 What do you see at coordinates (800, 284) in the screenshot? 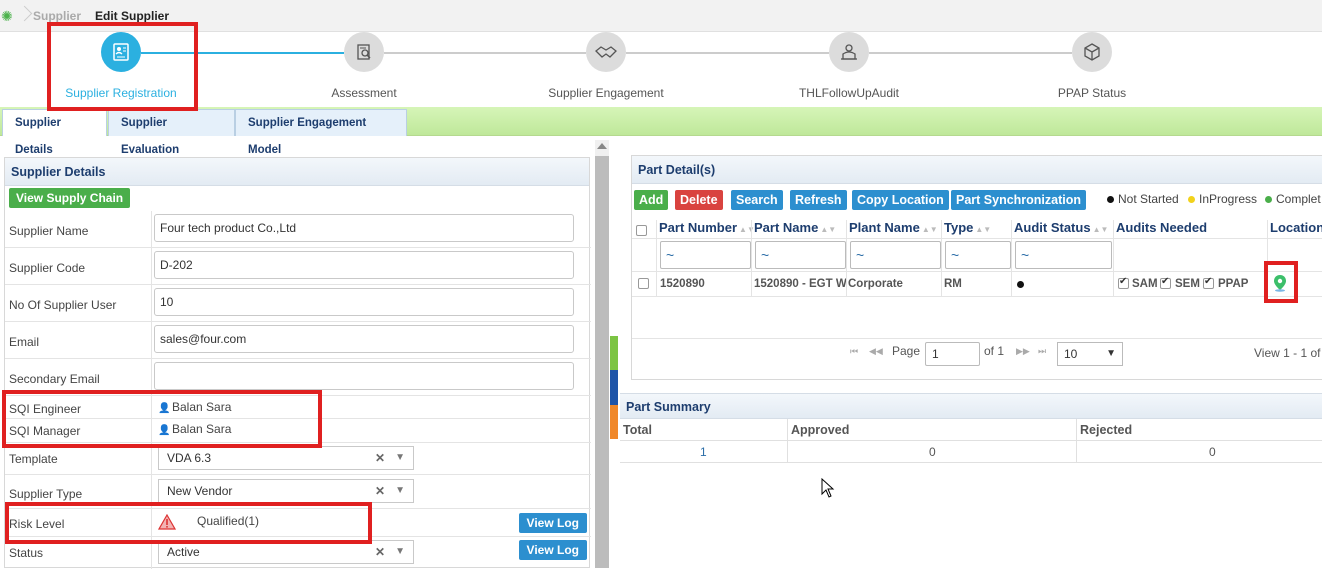
I see `cell-part-name: 1520890 - EGT W` at bounding box center [800, 284].